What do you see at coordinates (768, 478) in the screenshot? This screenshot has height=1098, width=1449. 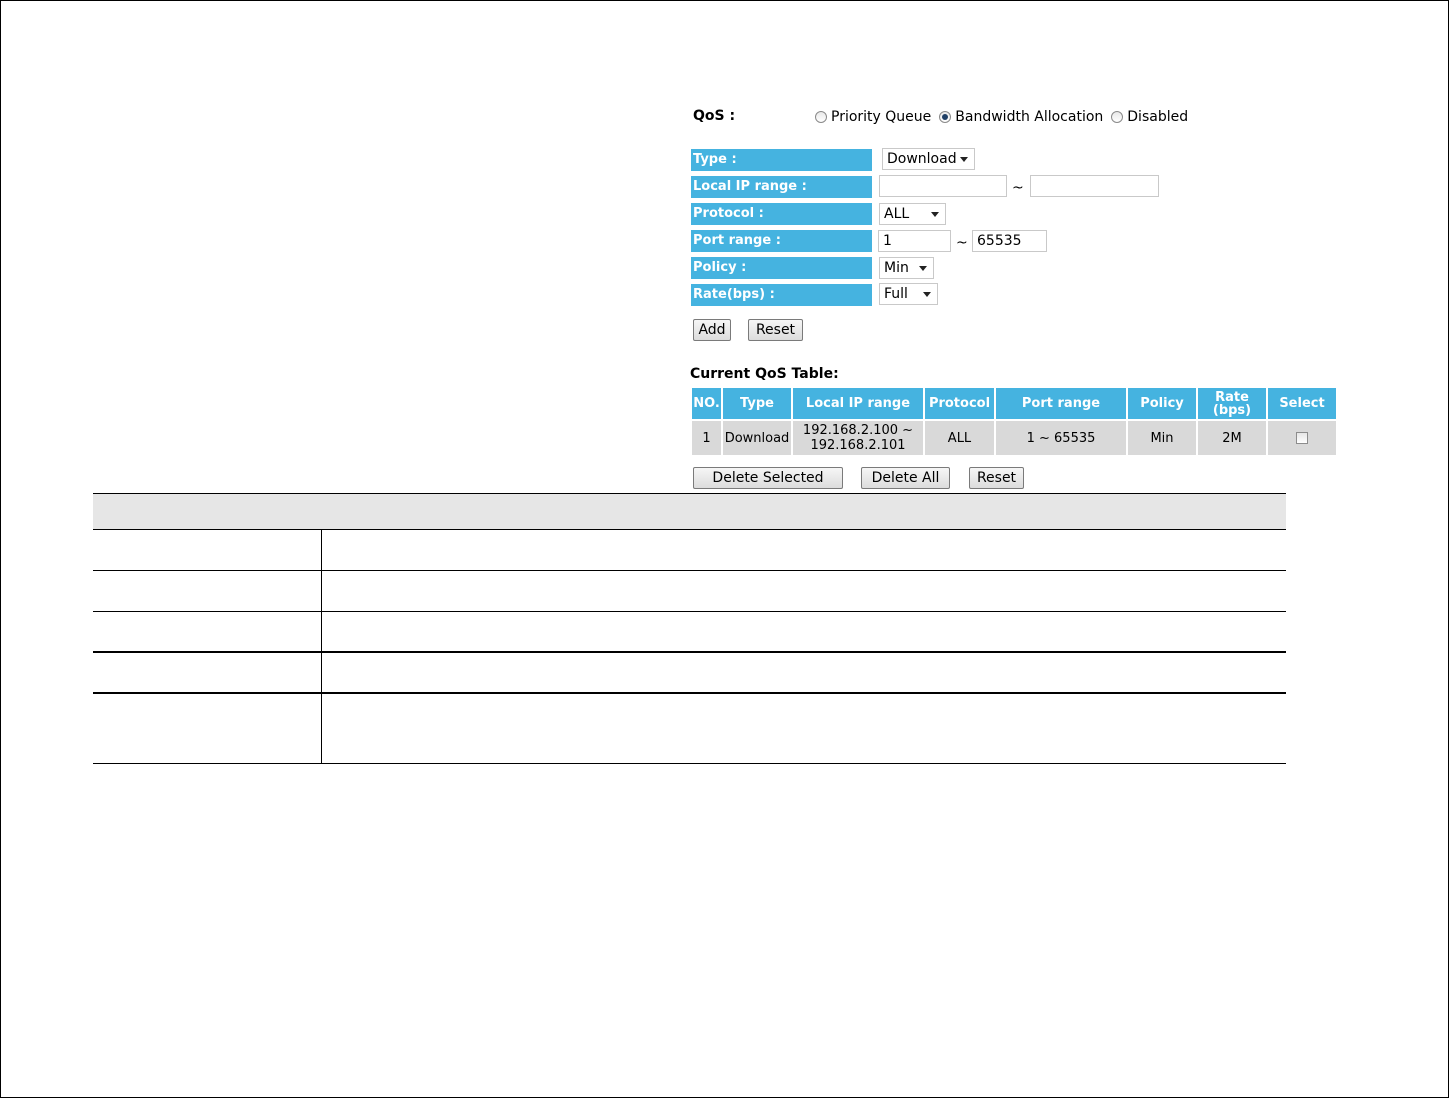 I see `delete-selected-button: Delete Selected` at bounding box center [768, 478].